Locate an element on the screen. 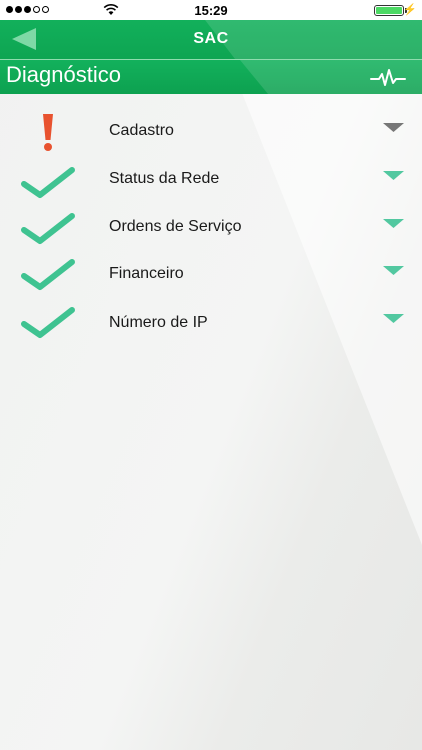 The image size is (422, 750). list-item-label: Status da Rede is located at coordinates (164, 178).